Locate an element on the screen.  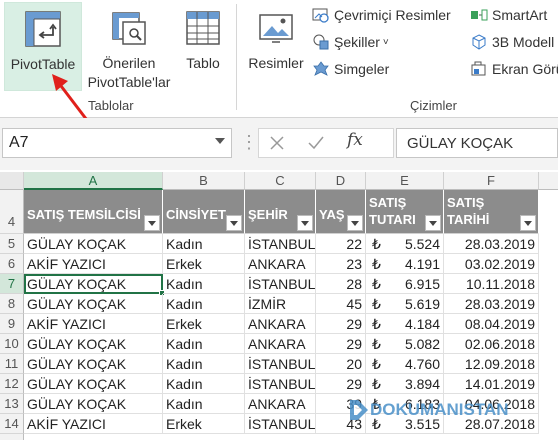
cell-c8: İZMİR is located at coordinates (280, 304).